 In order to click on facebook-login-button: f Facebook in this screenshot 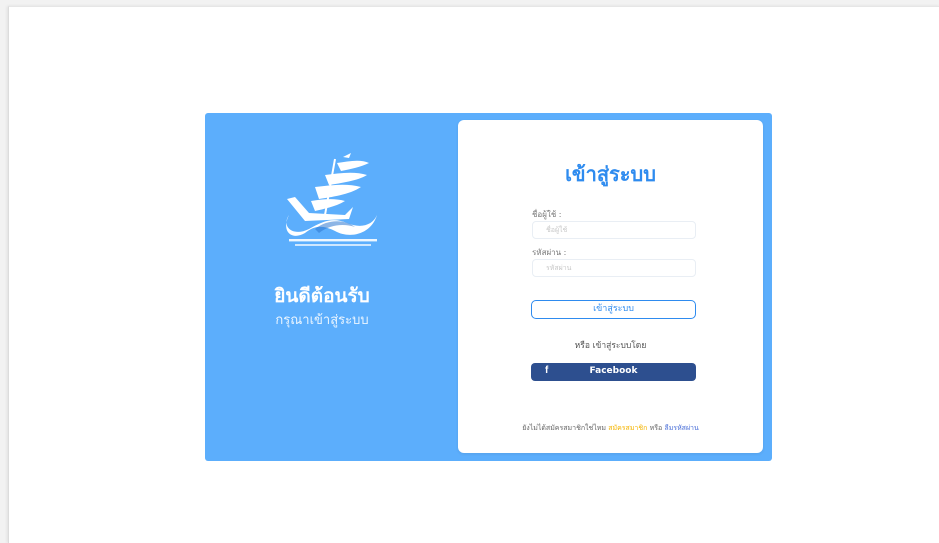, I will do `click(613, 372)`.